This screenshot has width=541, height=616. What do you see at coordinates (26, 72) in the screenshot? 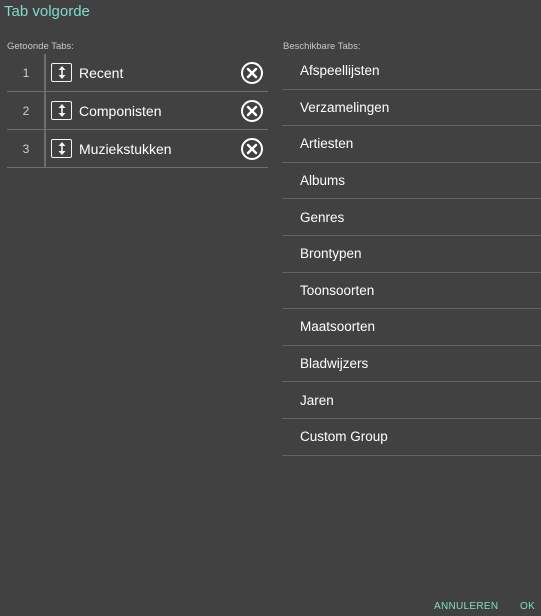
I see `row-index: 1` at bounding box center [26, 72].